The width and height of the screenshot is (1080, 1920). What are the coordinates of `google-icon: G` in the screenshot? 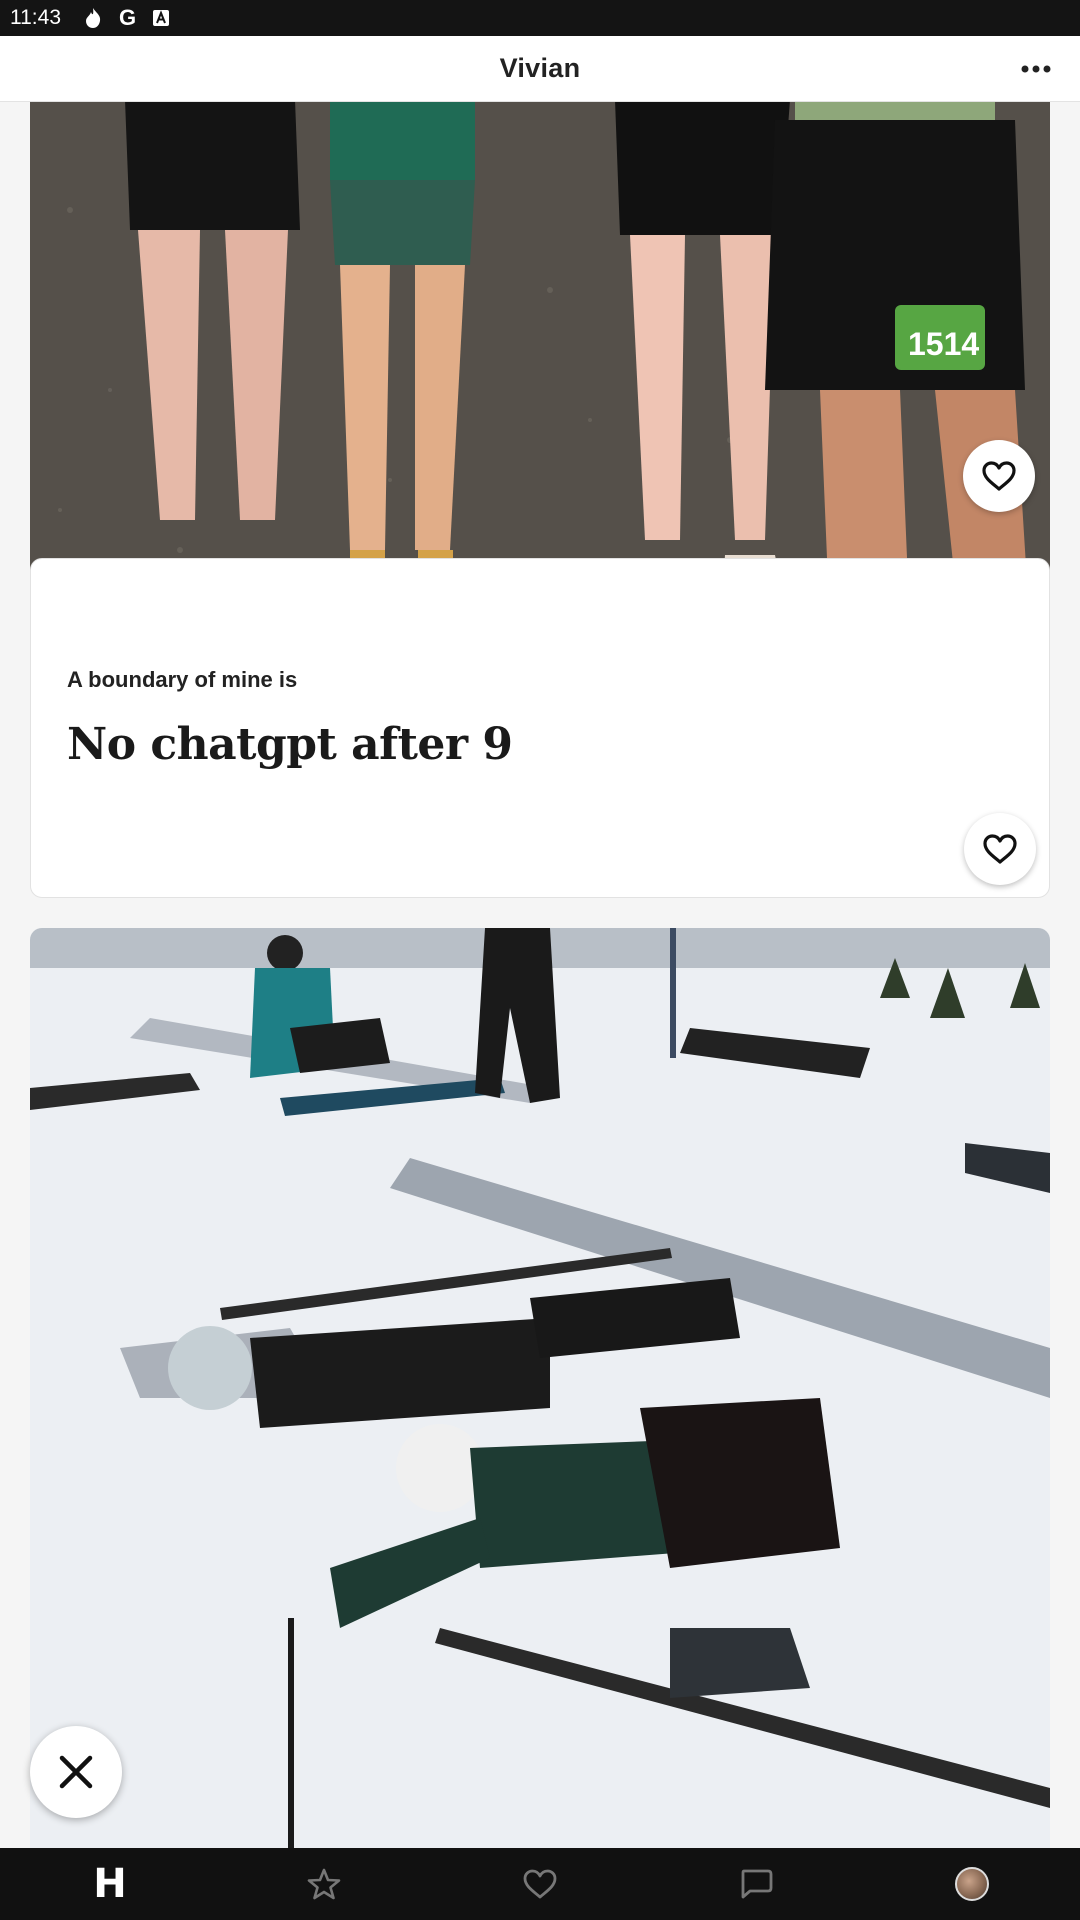 It's located at (128, 17).